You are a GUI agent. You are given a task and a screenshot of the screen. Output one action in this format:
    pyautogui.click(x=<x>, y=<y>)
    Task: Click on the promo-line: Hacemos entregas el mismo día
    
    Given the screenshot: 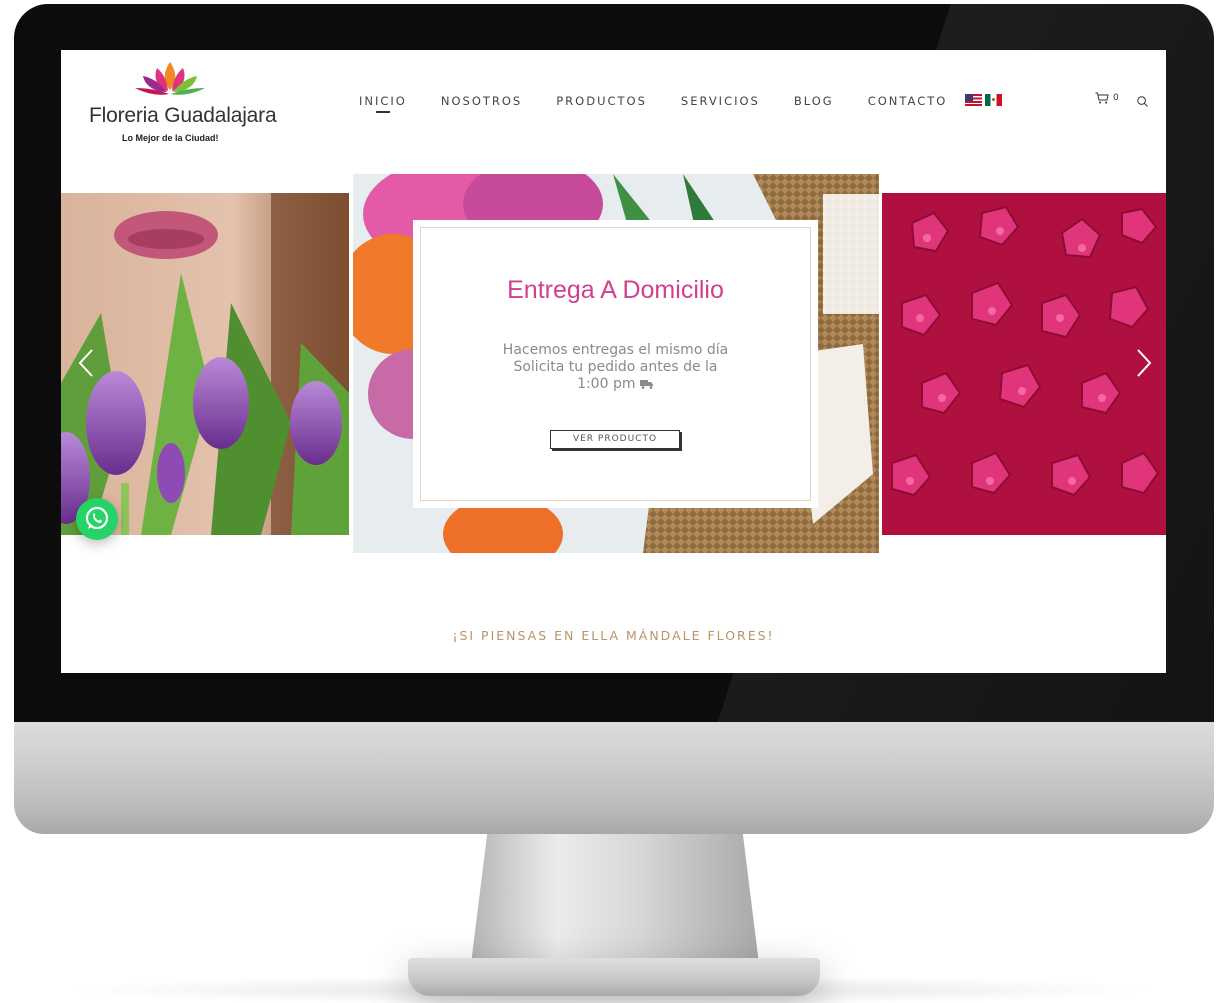 What is the action you would take?
    pyautogui.click(x=615, y=350)
    